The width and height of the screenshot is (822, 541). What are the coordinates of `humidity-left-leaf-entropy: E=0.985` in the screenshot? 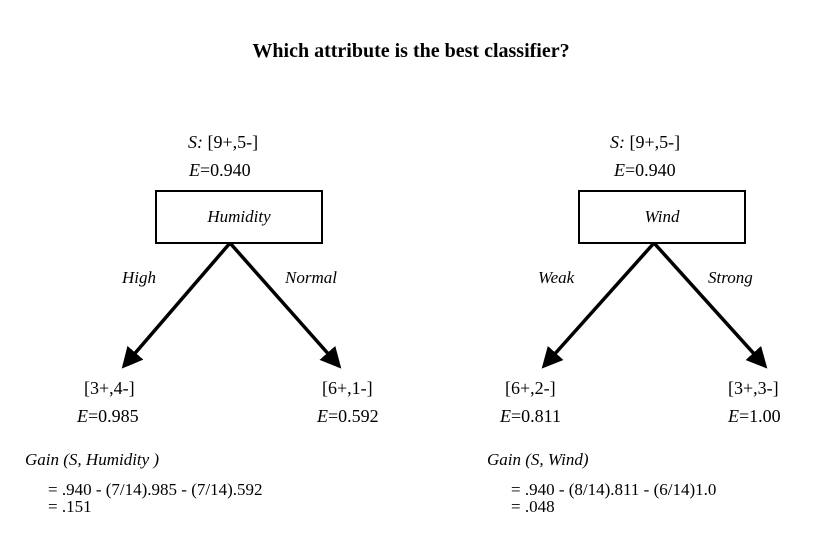 It's located at (108, 416).